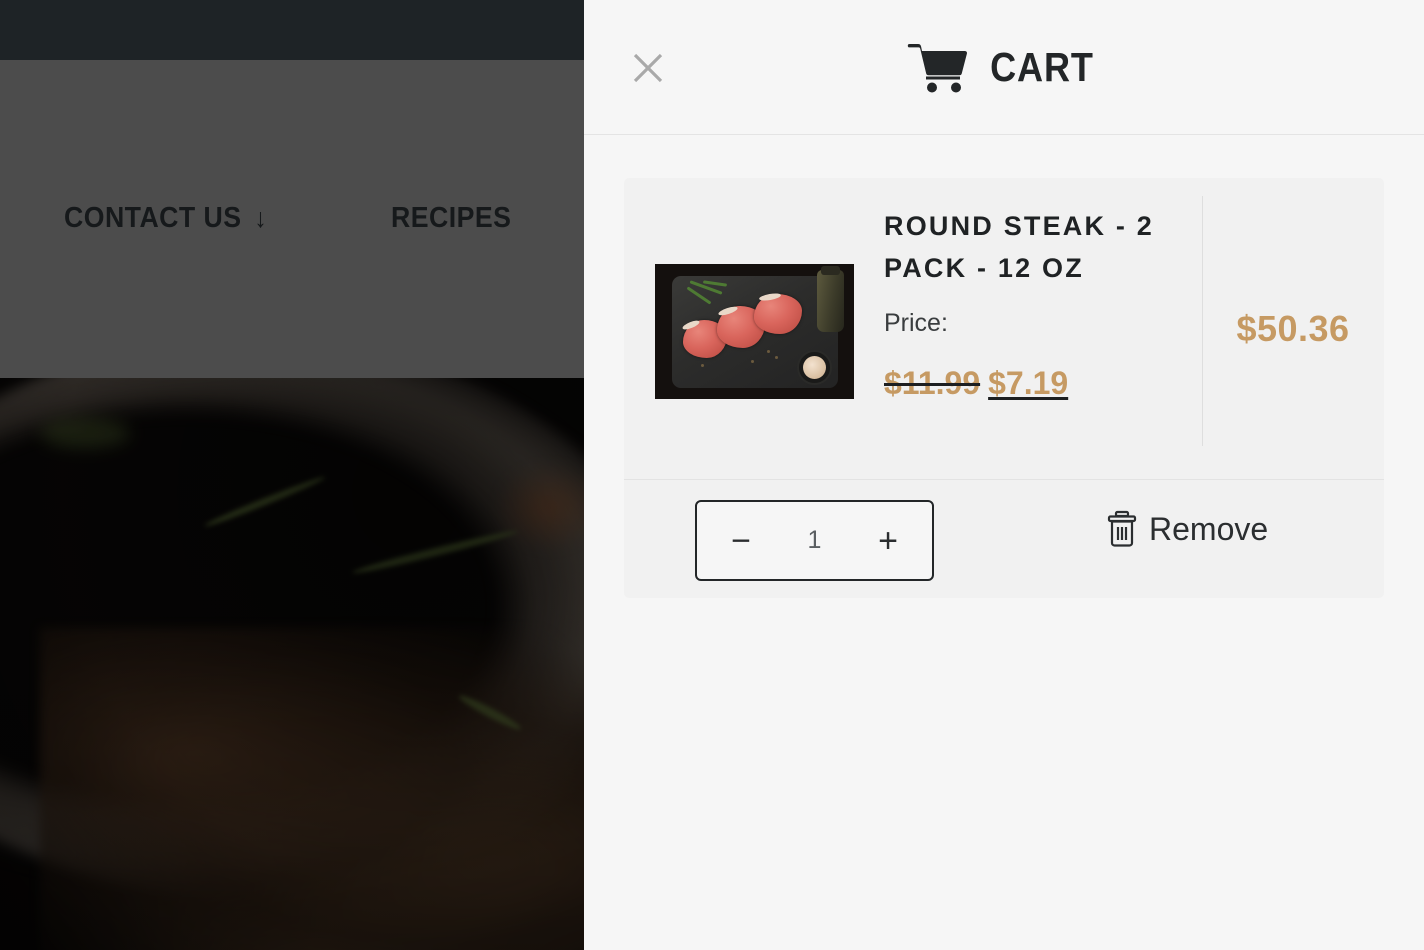 The height and width of the screenshot is (950, 1424). I want to click on quantity-increment-button: +, so click(888, 541).